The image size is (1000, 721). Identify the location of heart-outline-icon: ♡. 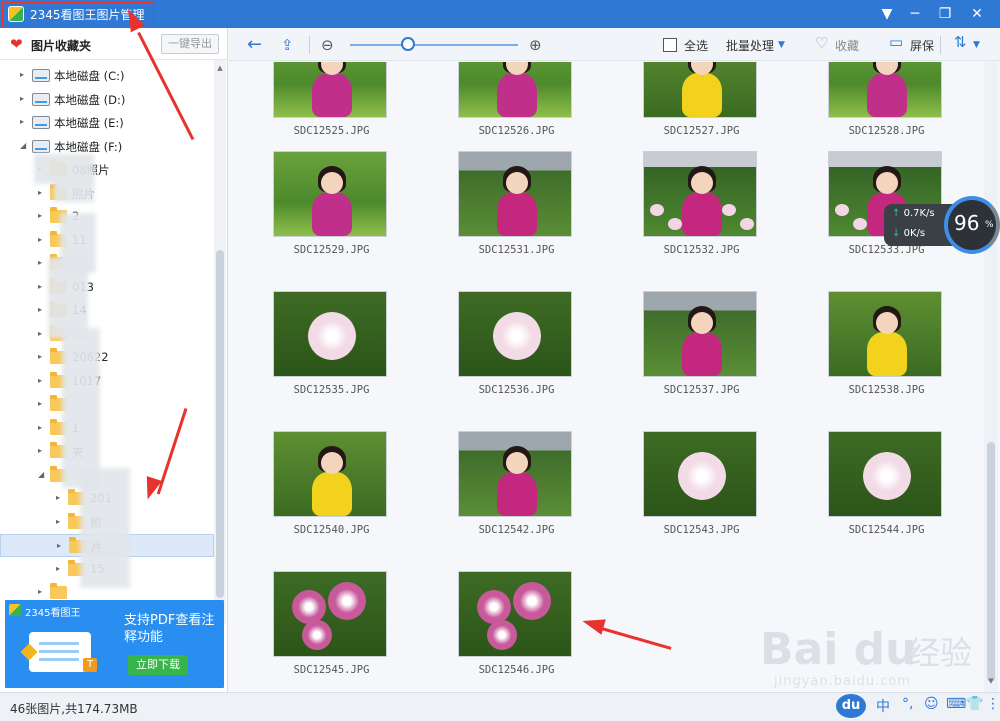
(821, 43).